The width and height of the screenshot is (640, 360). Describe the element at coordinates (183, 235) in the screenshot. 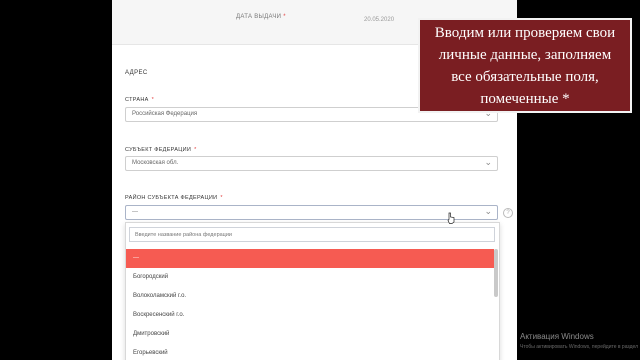

I see `district-search-placeholder: Введите название района федерации` at that location.